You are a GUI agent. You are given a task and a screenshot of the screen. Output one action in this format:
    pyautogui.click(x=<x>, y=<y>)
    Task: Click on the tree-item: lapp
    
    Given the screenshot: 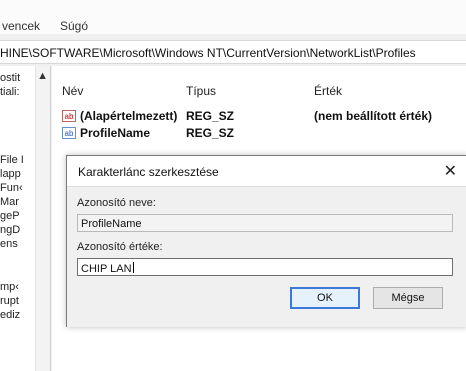 What is the action you would take?
    pyautogui.click(x=10, y=174)
    